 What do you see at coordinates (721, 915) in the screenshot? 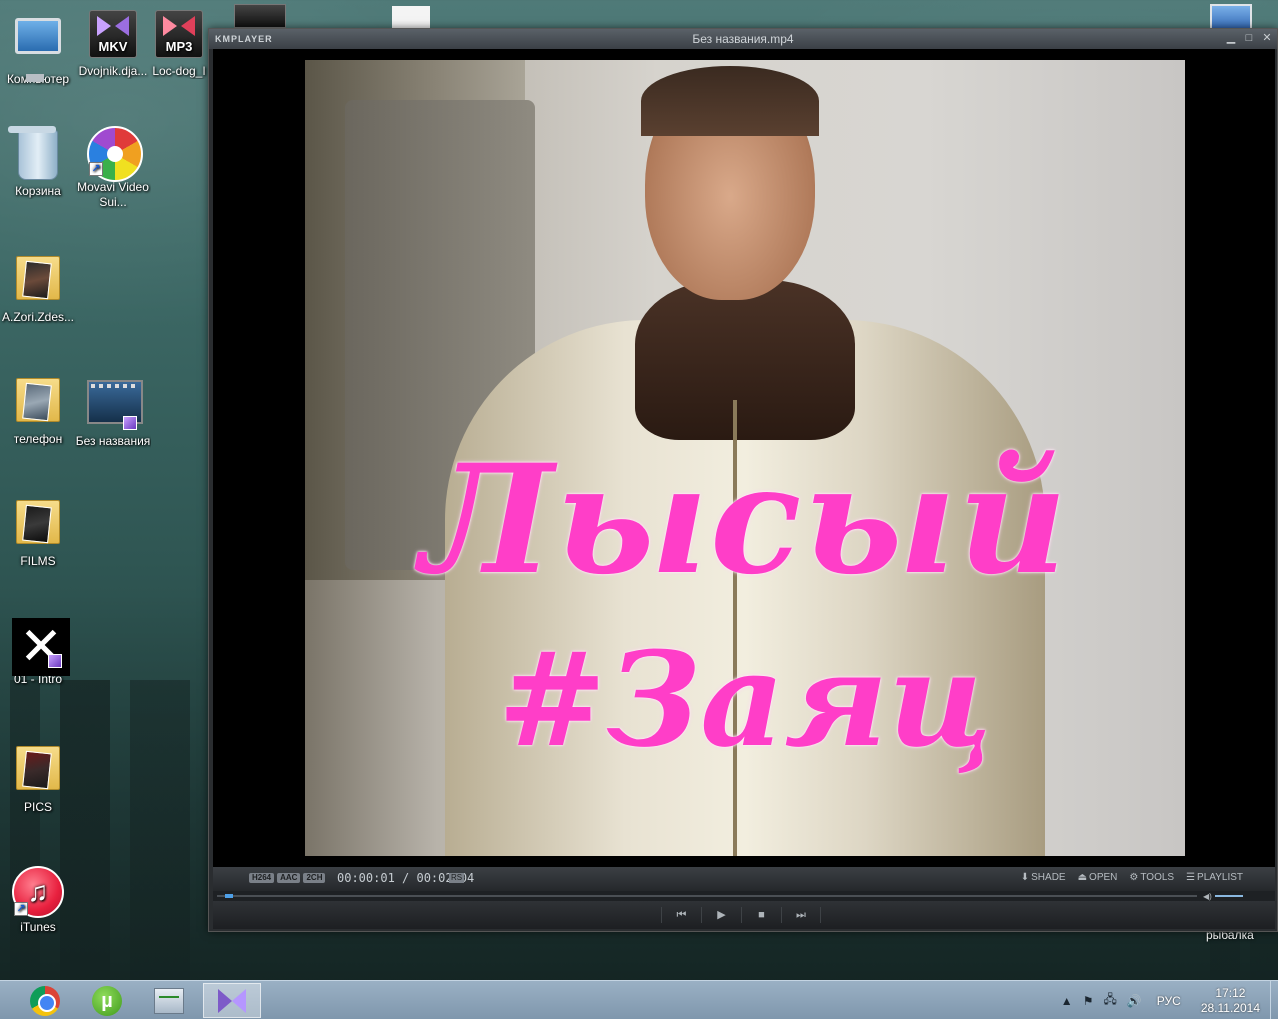
I see `play-icon: ▶` at bounding box center [721, 915].